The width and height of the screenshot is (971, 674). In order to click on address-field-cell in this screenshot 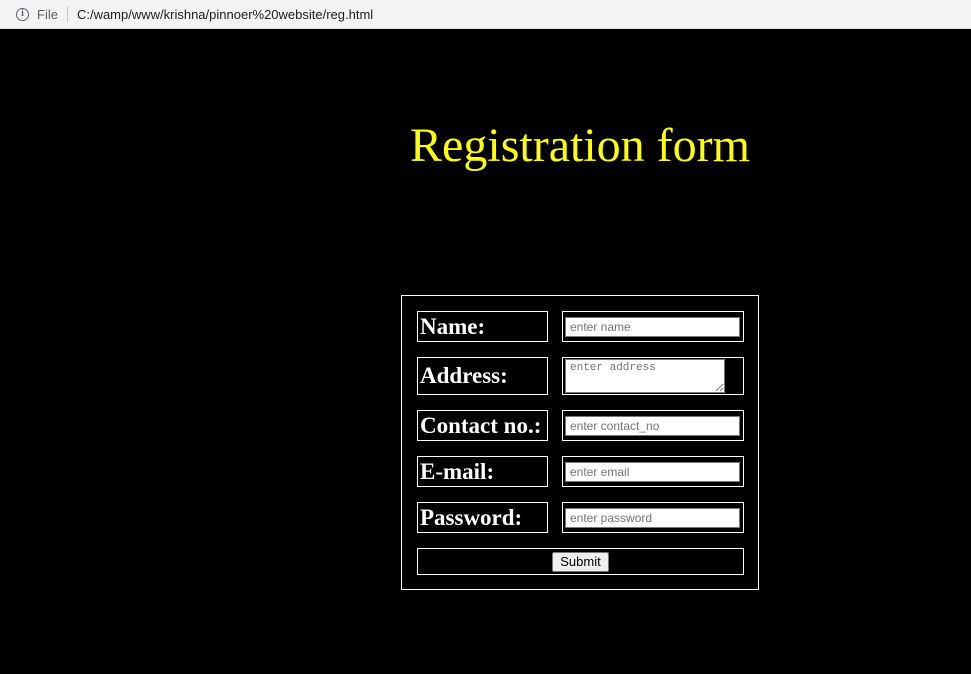, I will do `click(653, 376)`.